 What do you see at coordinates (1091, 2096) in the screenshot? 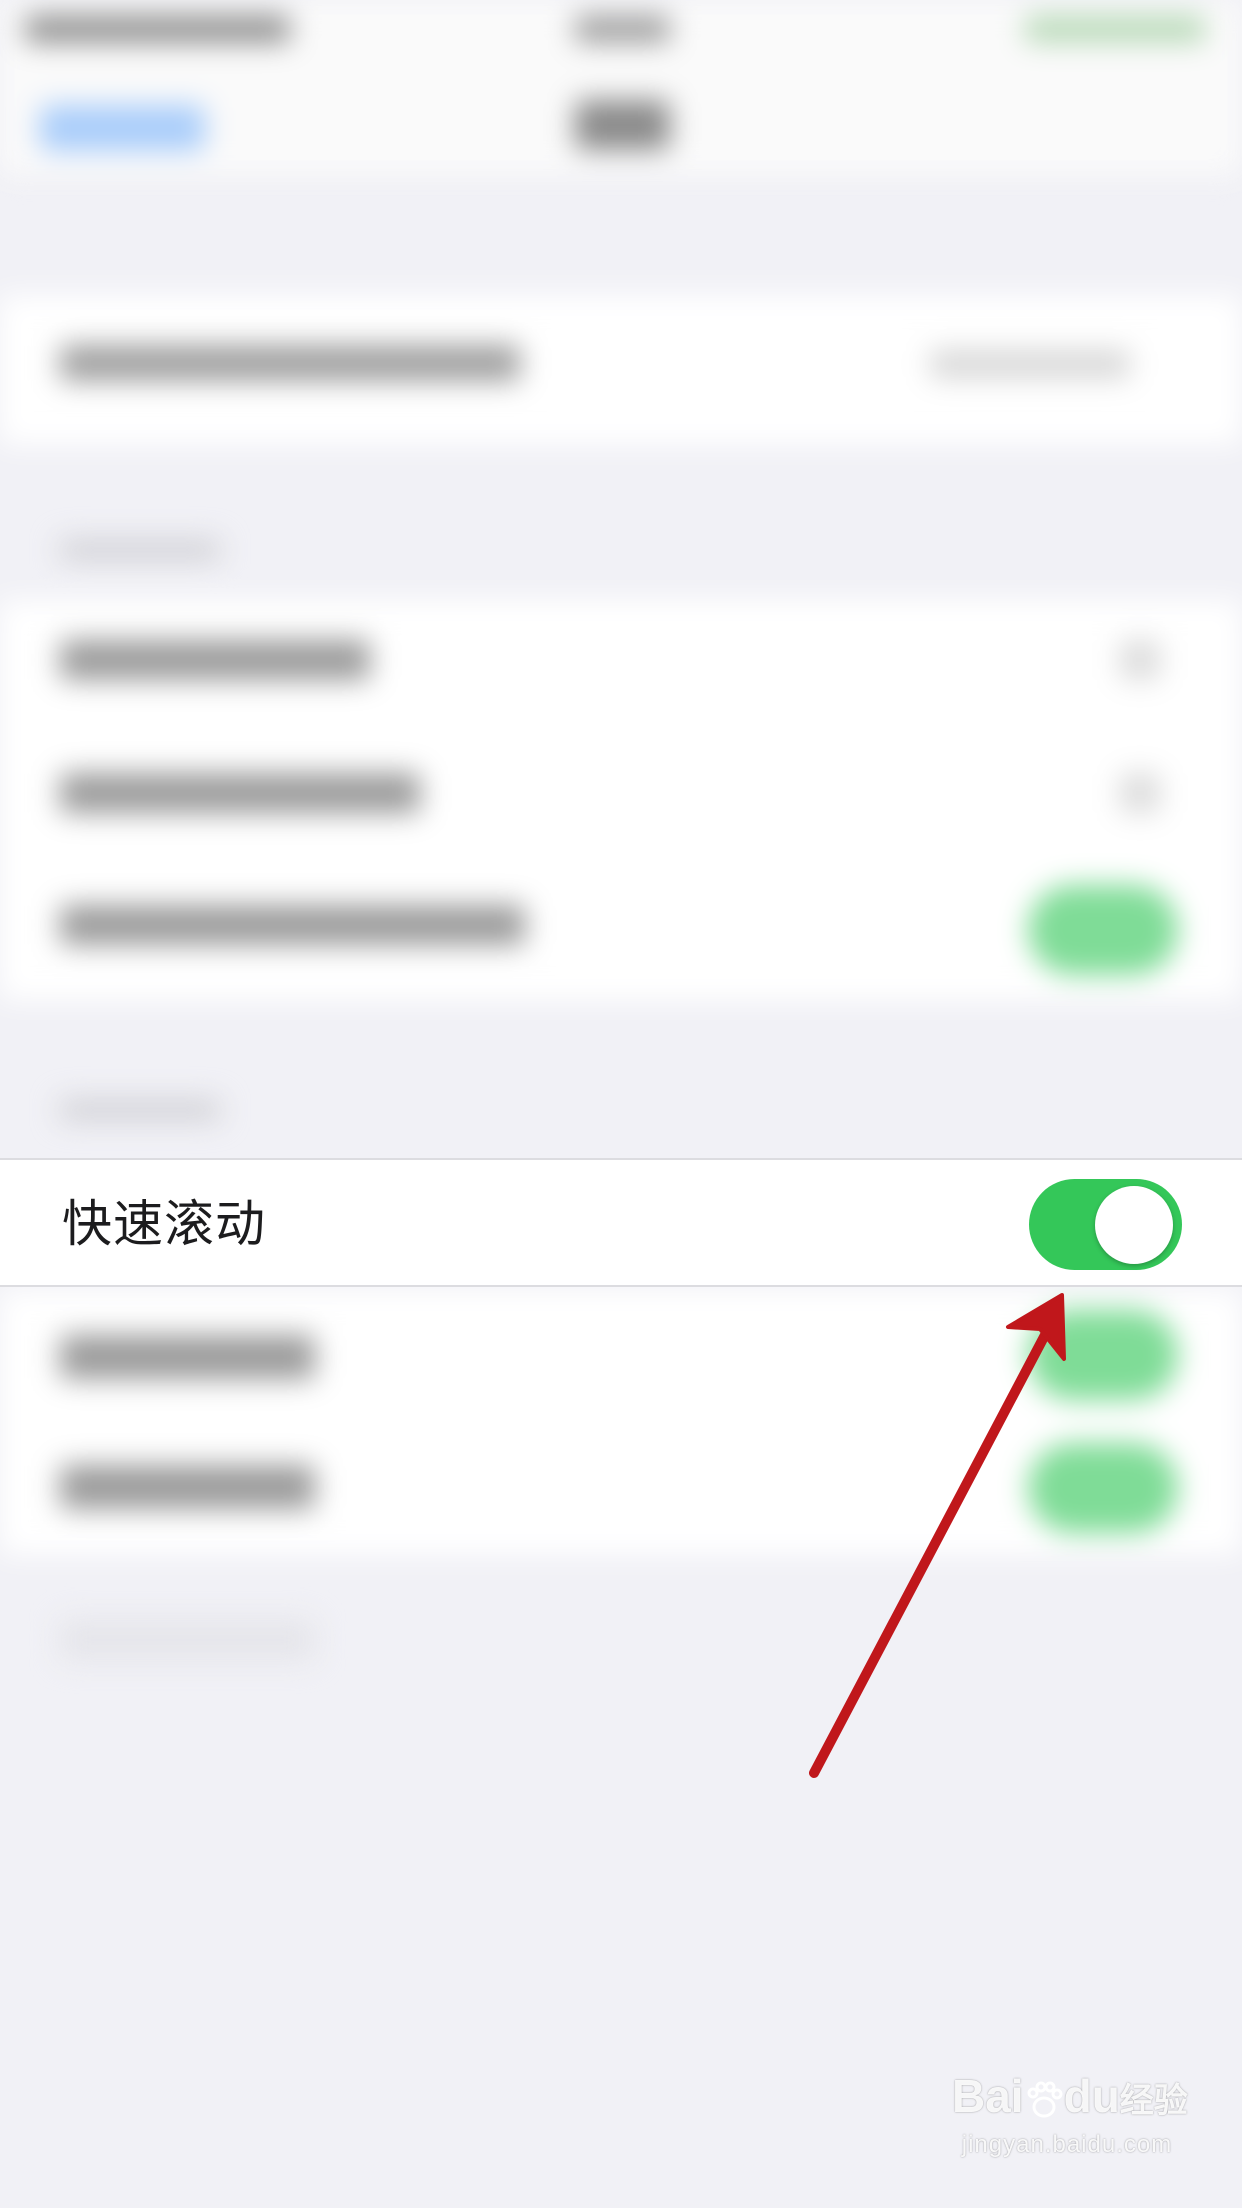
I see `watermark-brand-right: du` at bounding box center [1091, 2096].